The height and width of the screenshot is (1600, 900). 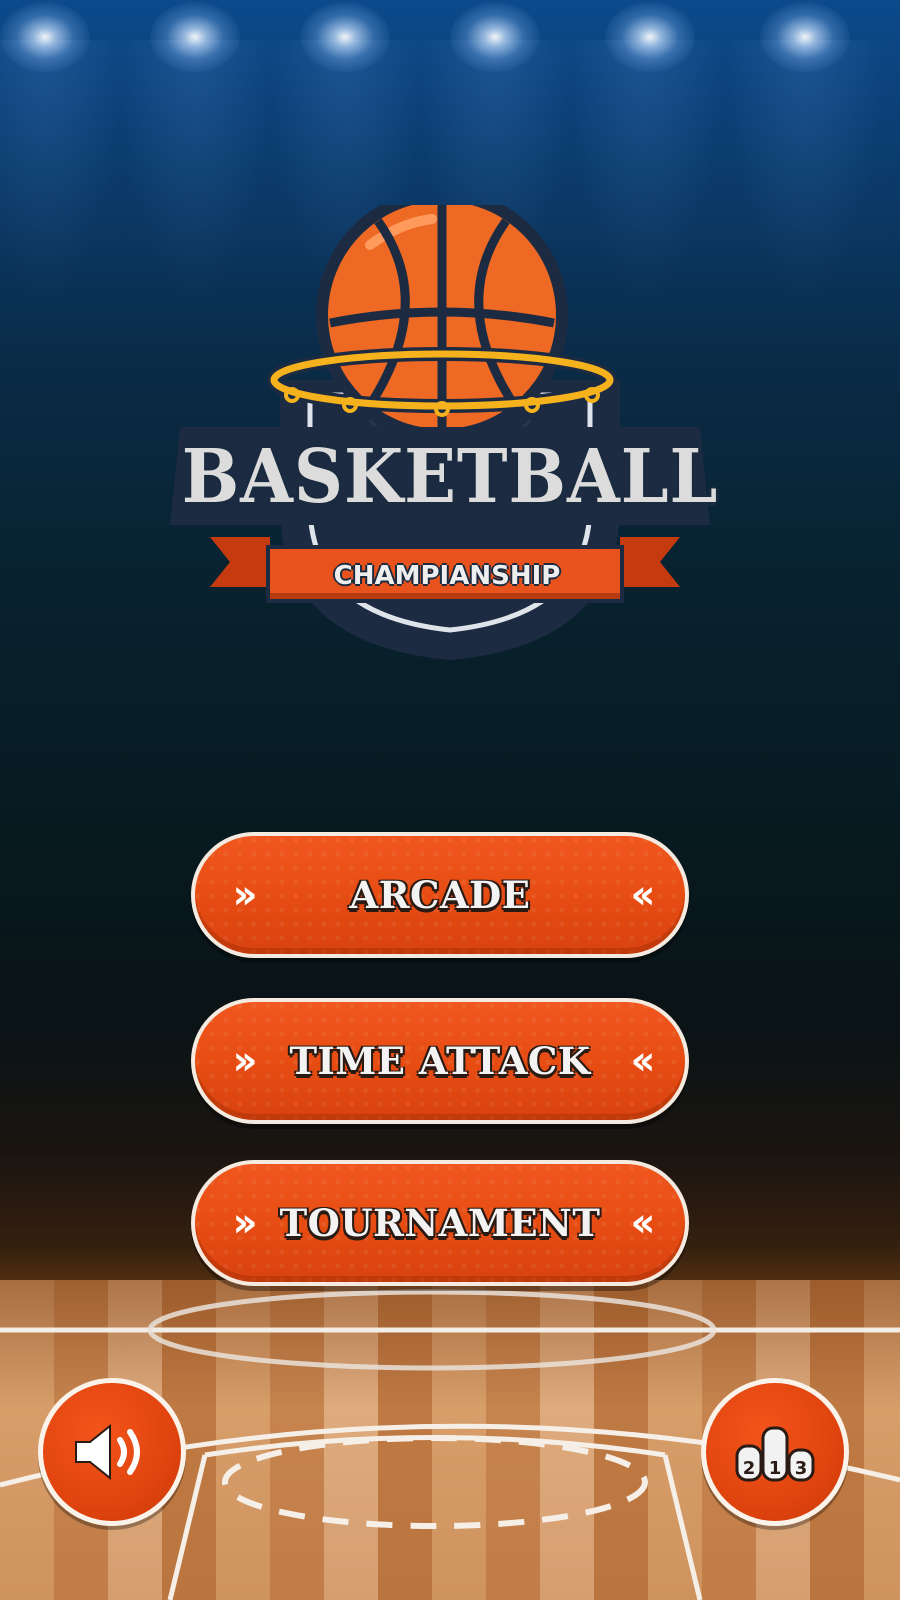 I want to click on tournament-button: ›› TOURNAMENT ‹‹, so click(x=440, y=1223).